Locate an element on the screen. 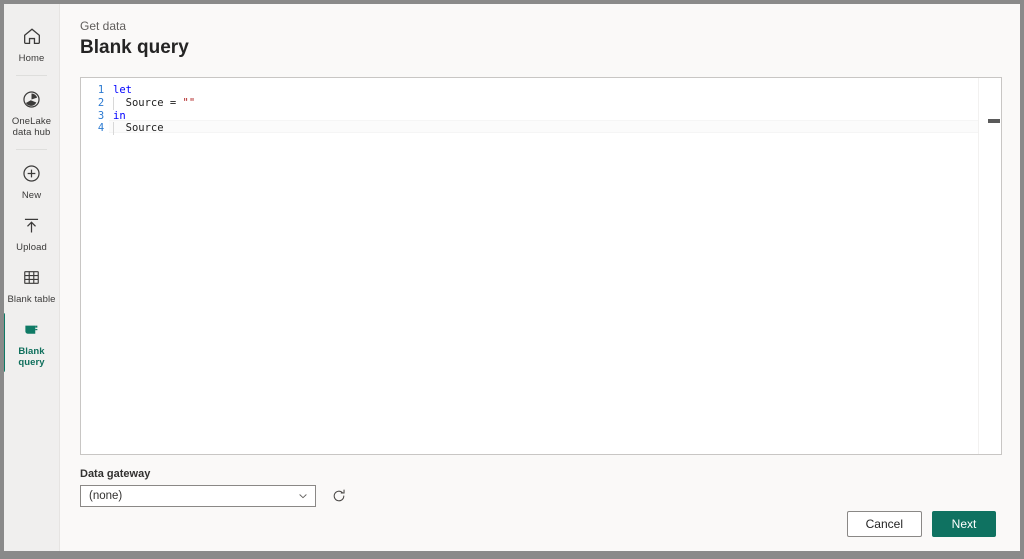 This screenshot has width=1024, height=559. editor-code-line: let is located at coordinates (555, 90).